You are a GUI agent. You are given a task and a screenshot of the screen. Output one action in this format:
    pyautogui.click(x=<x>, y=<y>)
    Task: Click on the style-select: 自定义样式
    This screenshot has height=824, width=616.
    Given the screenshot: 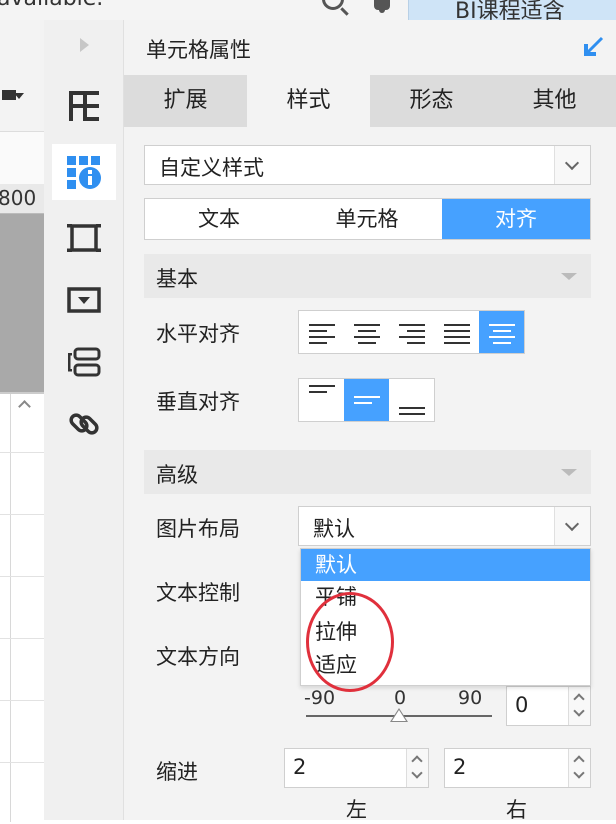 What is the action you would take?
    pyautogui.click(x=367, y=165)
    